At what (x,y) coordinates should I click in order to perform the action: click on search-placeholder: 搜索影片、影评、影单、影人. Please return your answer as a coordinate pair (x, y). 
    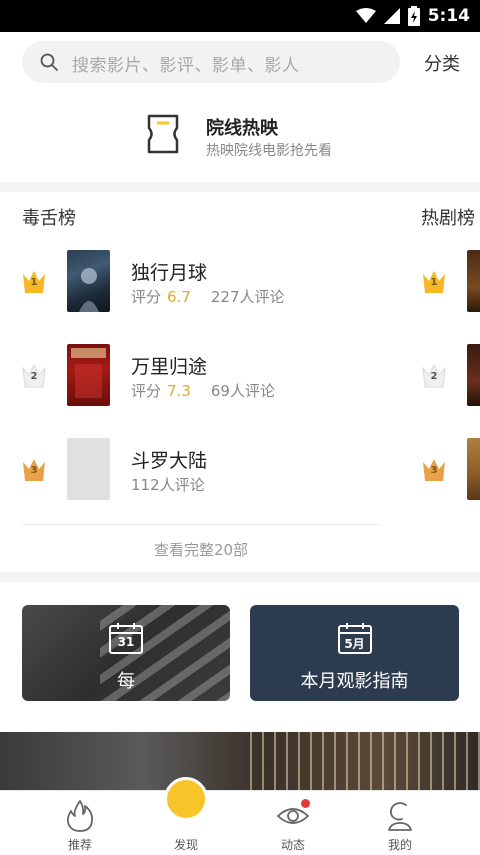
    Looking at the image, I should click on (186, 66).